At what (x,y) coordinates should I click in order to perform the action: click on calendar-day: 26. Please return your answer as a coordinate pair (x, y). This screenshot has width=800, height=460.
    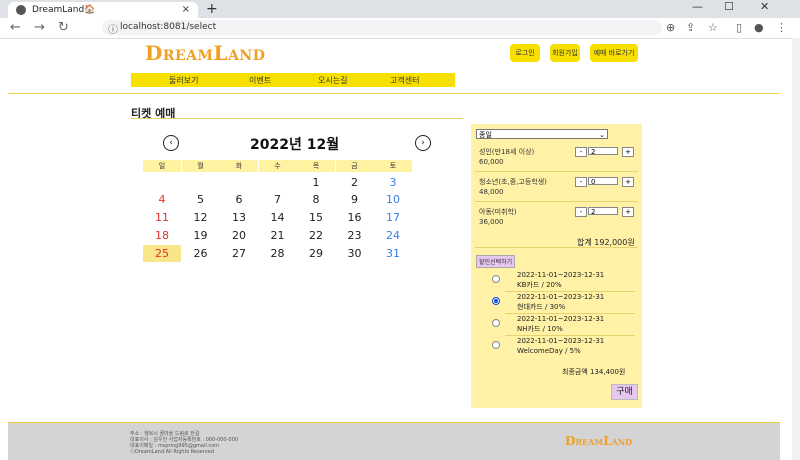
    Looking at the image, I should click on (201, 253).